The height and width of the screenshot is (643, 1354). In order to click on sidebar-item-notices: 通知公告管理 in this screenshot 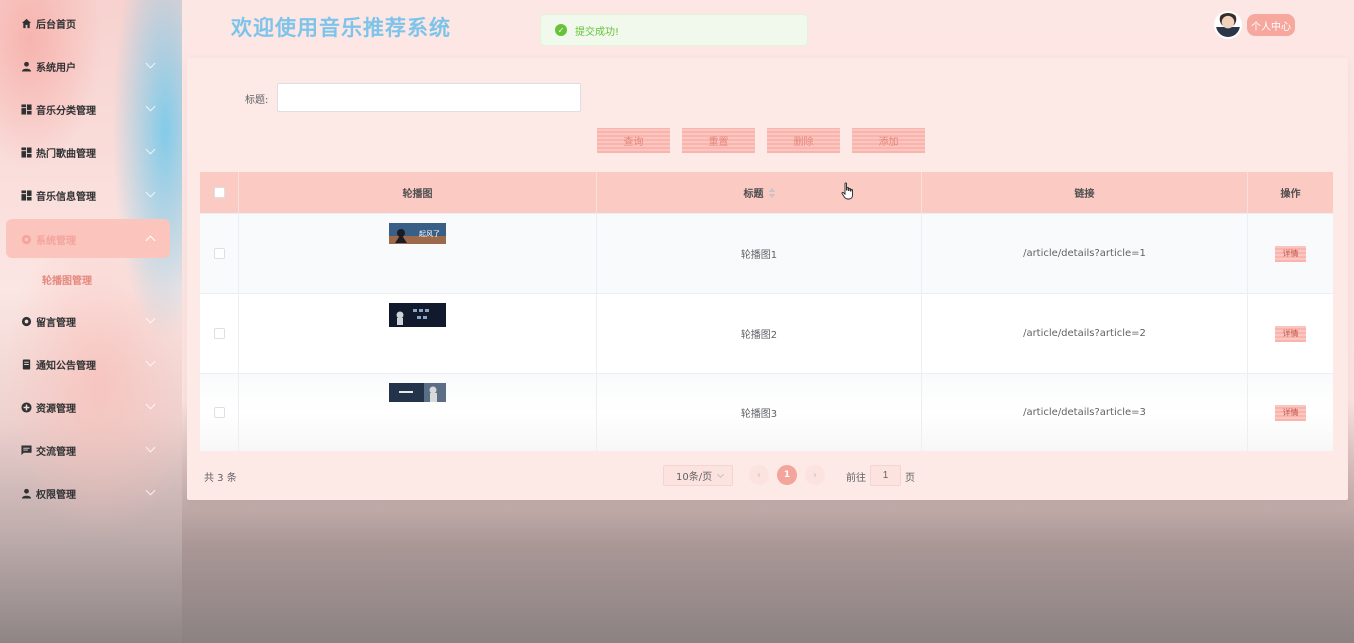, I will do `click(95, 364)`.